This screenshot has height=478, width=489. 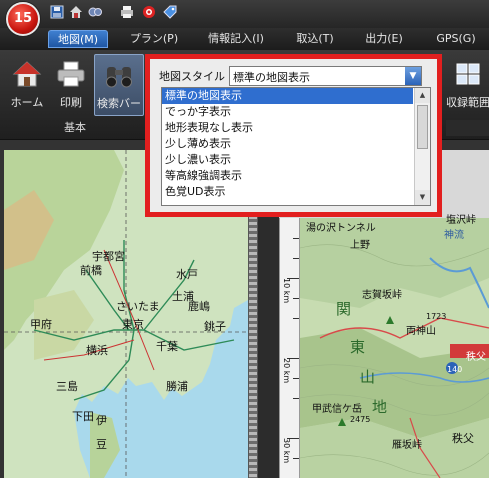 What do you see at coordinates (57, 12) in the screenshot?
I see `save-icon` at bounding box center [57, 12].